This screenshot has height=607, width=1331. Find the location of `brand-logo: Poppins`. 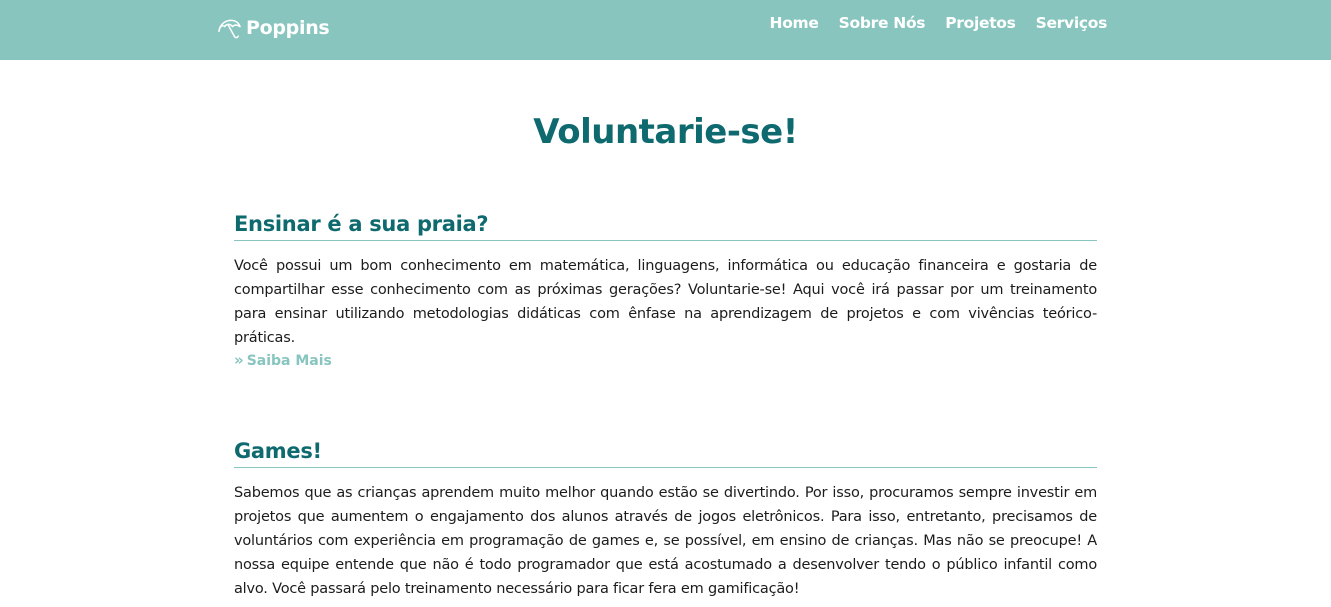

brand-logo: Poppins is located at coordinates (273, 28).